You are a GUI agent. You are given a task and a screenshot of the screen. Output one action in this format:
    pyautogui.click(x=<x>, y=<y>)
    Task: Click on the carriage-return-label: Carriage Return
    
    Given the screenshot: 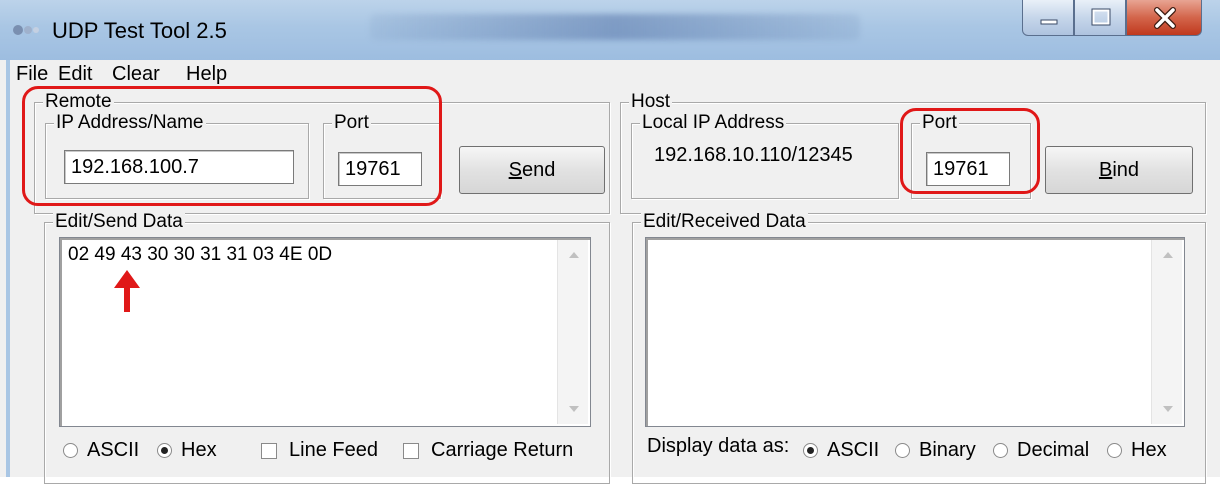 What is the action you would take?
    pyautogui.click(x=502, y=450)
    